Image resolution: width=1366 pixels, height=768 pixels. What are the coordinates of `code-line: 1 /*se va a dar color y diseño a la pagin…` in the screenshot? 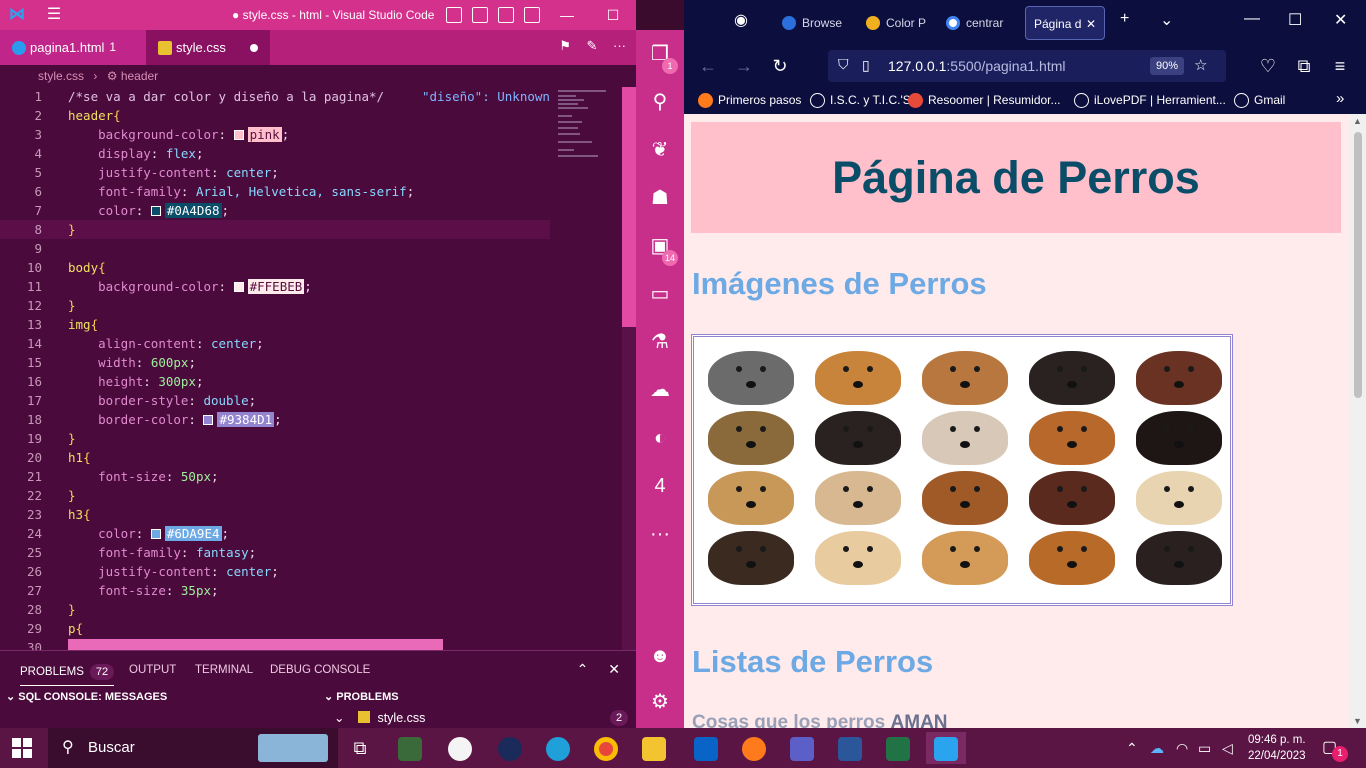 It's located at (275, 96).